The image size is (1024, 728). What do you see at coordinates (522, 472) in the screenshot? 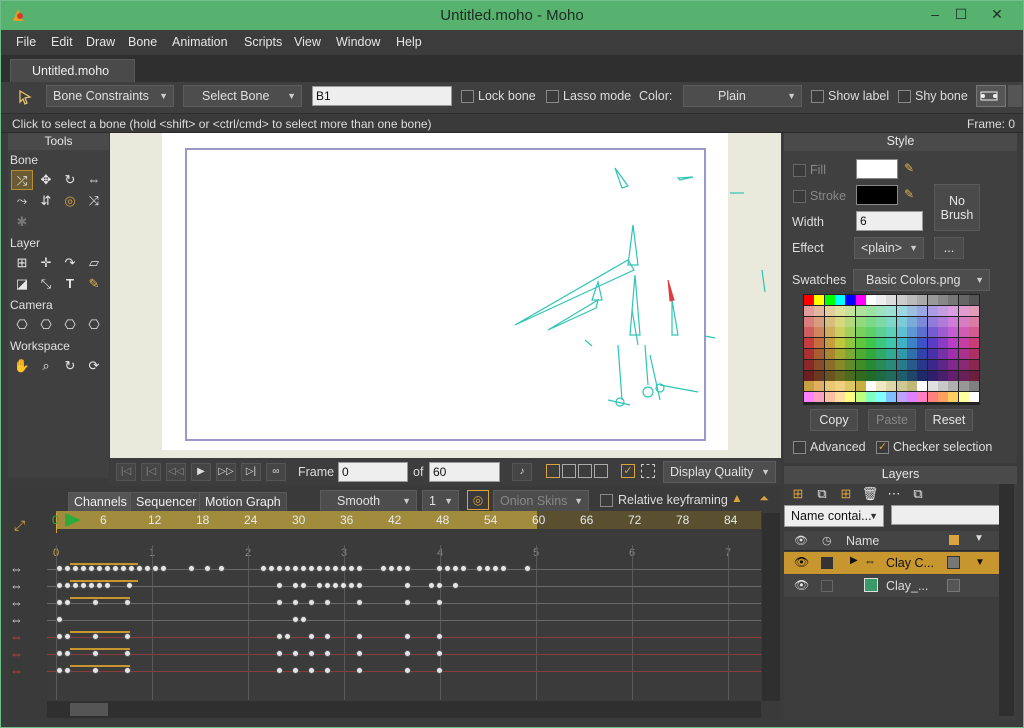
I see `audio-icon: ♪` at bounding box center [522, 472].